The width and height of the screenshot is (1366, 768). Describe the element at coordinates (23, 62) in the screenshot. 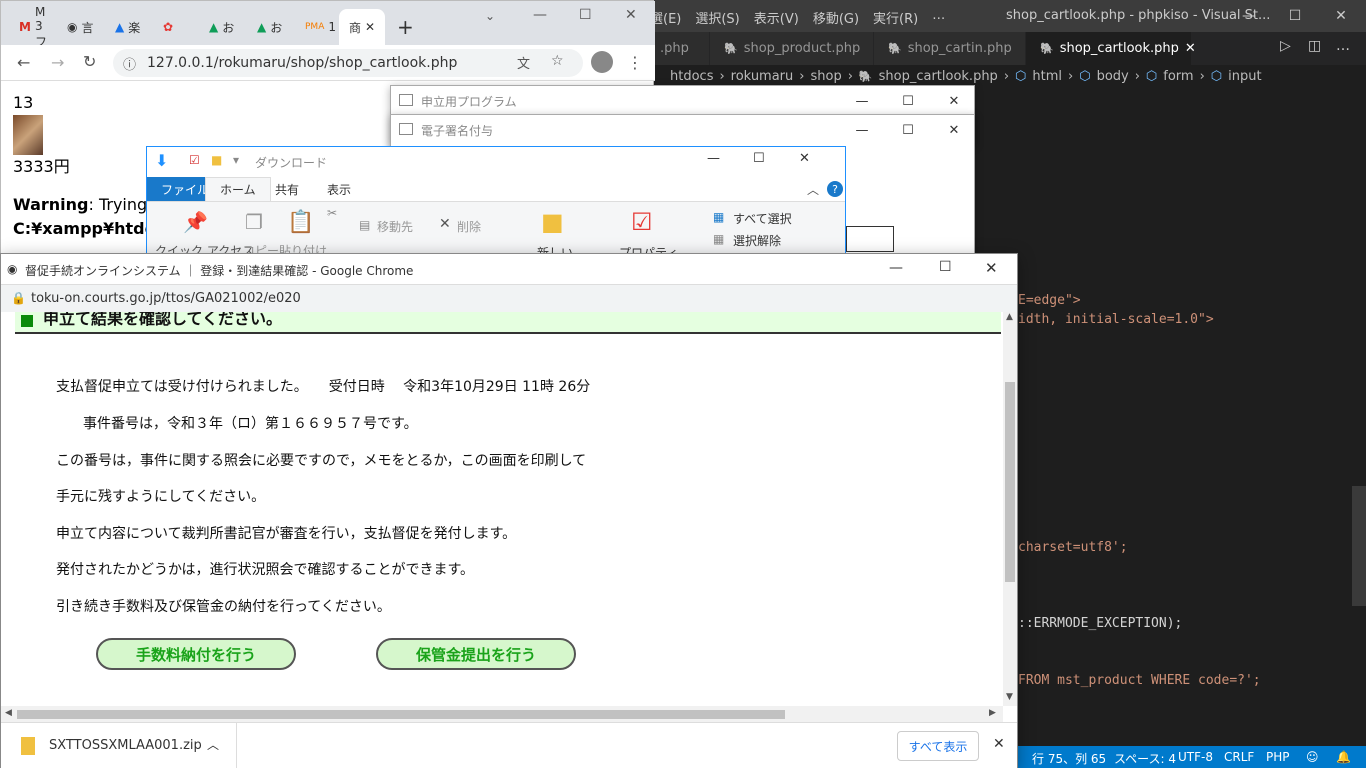

I see `back-icon: ←` at that location.